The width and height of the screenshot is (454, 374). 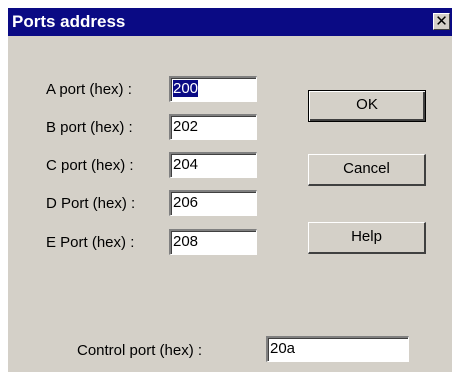 I want to click on c-port-input: 204, so click(x=213, y=165).